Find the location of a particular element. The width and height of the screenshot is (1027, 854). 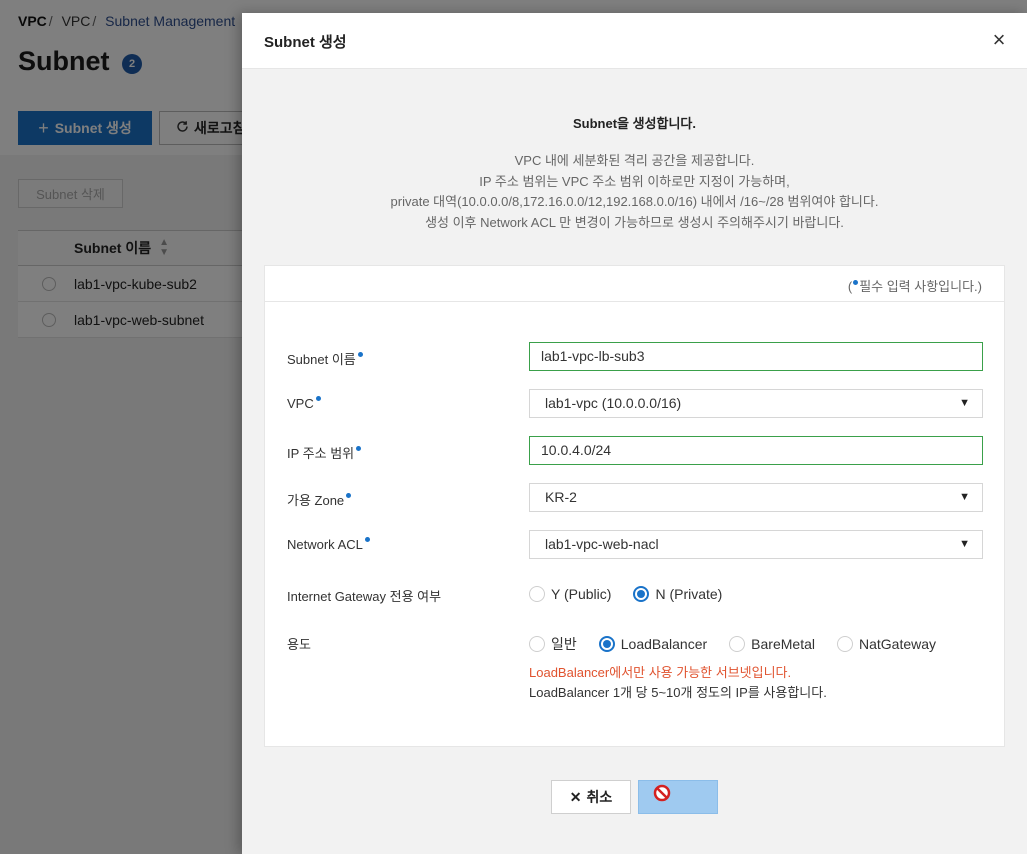

network-acl-select: lab1-vpc-web-nacl ▼ is located at coordinates (756, 544).